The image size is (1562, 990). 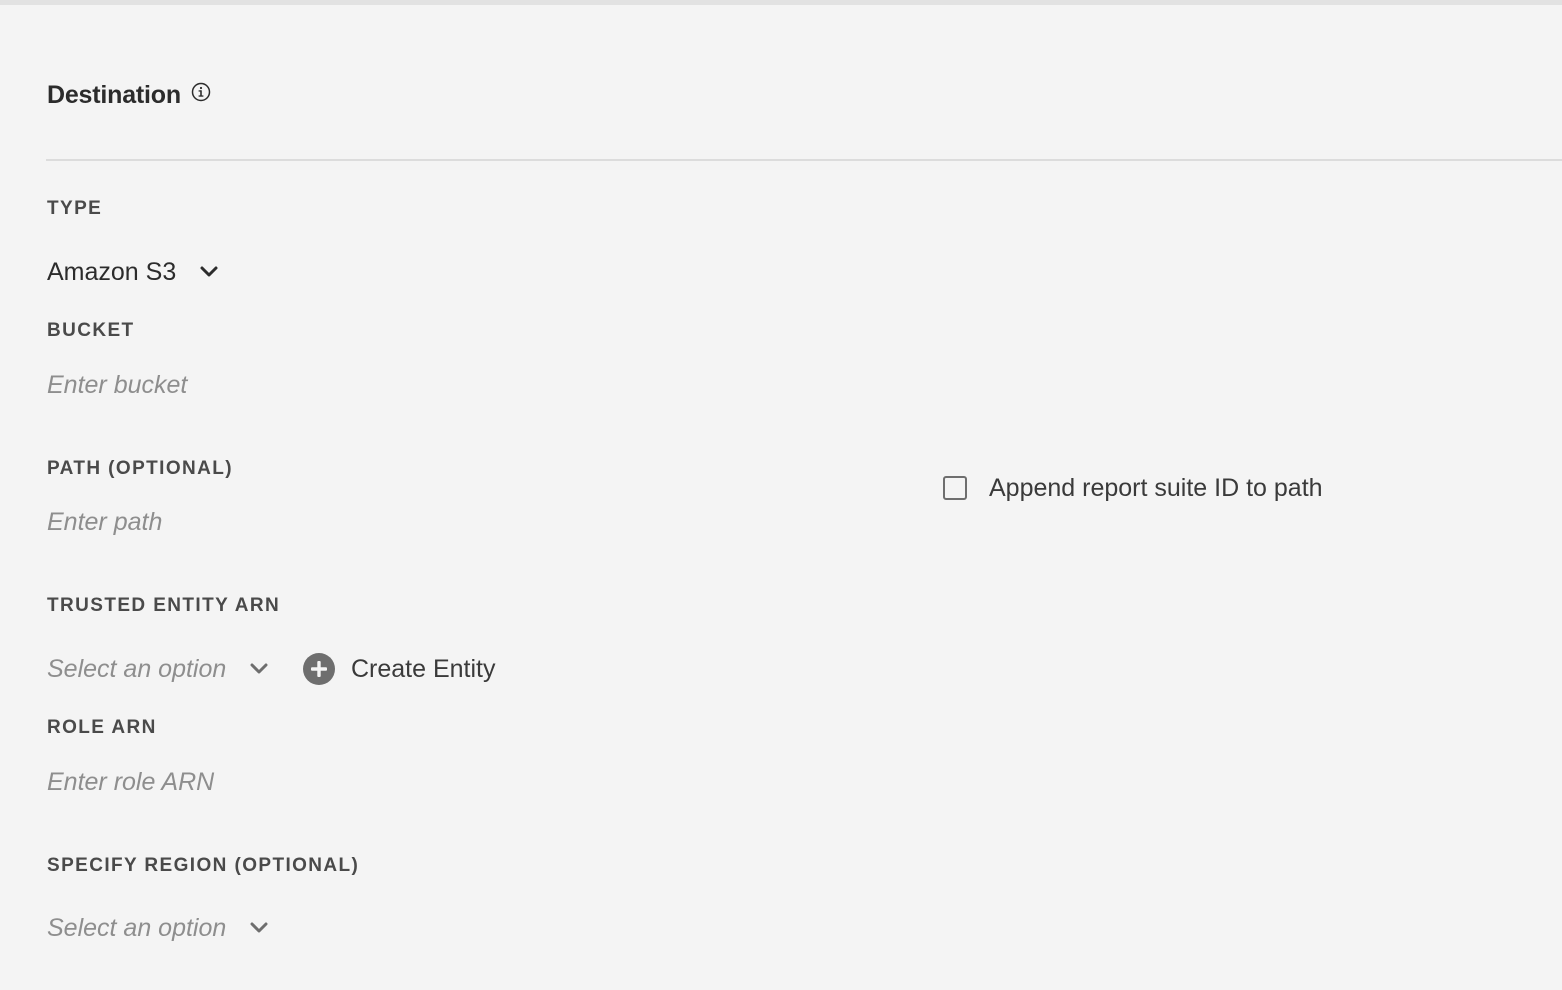 I want to click on section-header: Destination, so click(x=129, y=95).